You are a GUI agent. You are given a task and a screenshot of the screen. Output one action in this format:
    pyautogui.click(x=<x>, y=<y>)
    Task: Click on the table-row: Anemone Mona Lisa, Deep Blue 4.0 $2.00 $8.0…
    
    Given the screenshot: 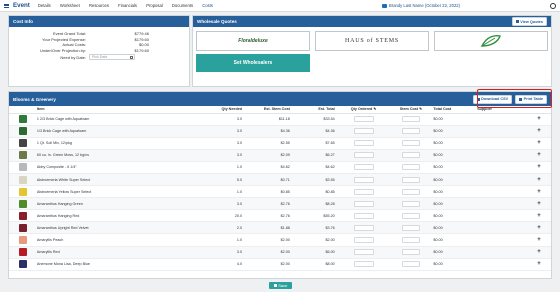 What is the action you would take?
    pyautogui.click(x=280, y=264)
    